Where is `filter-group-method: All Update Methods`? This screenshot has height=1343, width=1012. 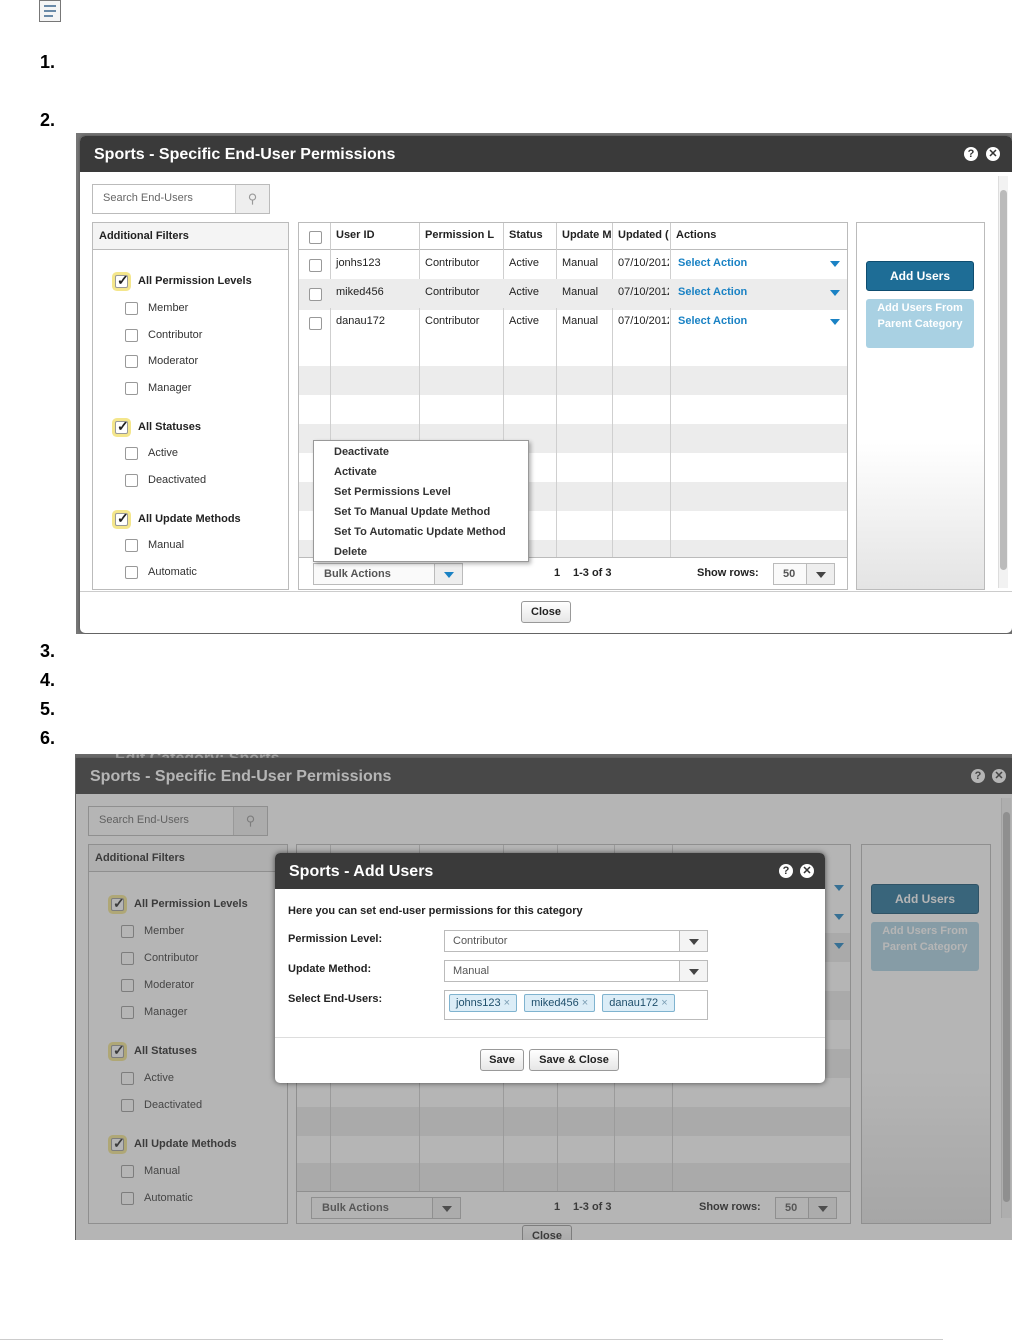
filter-group-method: All Update Methods is located at coordinates (189, 519).